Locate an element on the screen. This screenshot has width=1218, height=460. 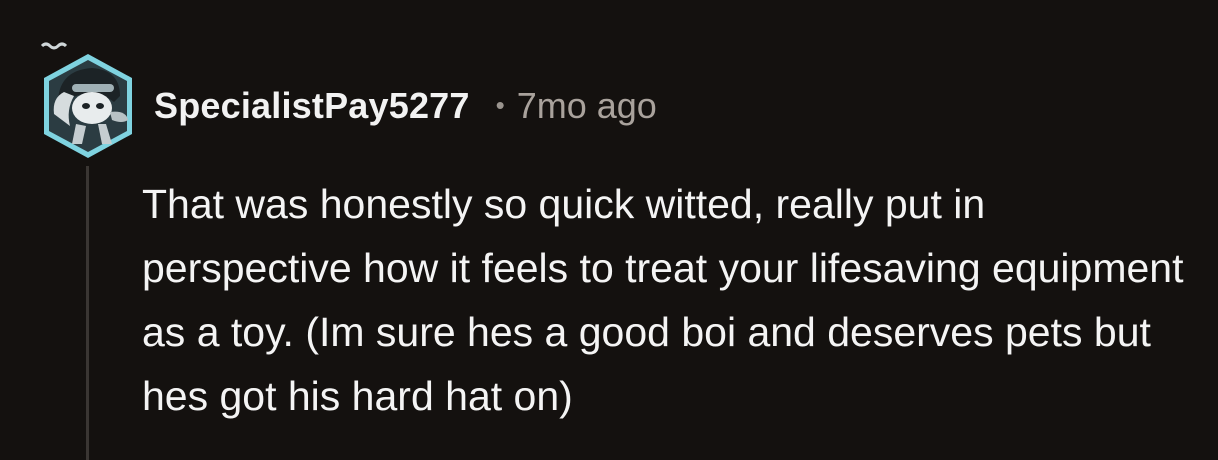
user-avatar is located at coordinates (88, 100).